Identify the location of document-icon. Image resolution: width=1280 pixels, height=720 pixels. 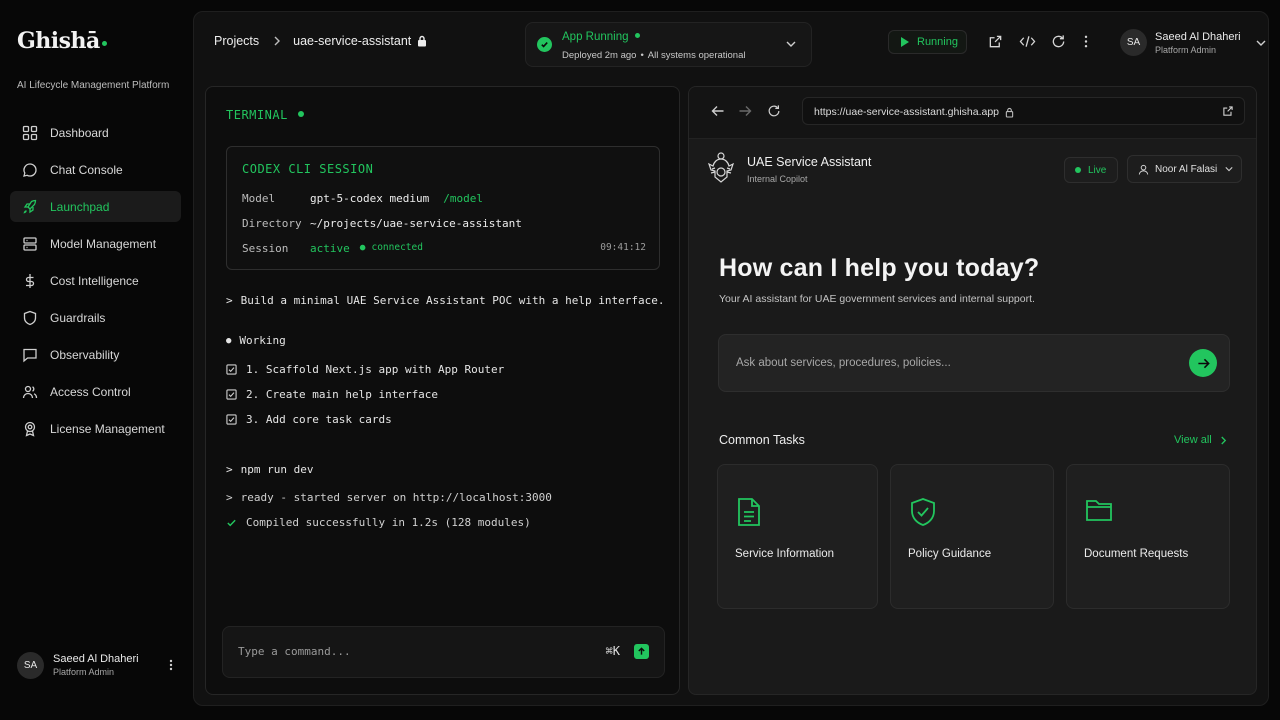
(749, 512).